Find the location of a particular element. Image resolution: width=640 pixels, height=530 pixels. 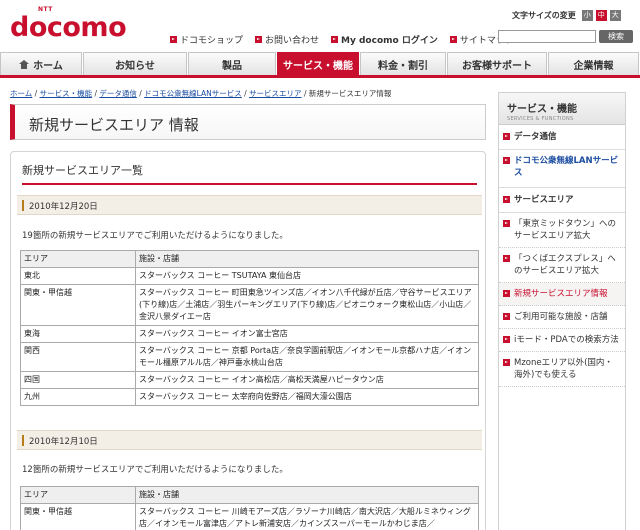

my-docomo-login-link: My docomo ログイン is located at coordinates (384, 39).